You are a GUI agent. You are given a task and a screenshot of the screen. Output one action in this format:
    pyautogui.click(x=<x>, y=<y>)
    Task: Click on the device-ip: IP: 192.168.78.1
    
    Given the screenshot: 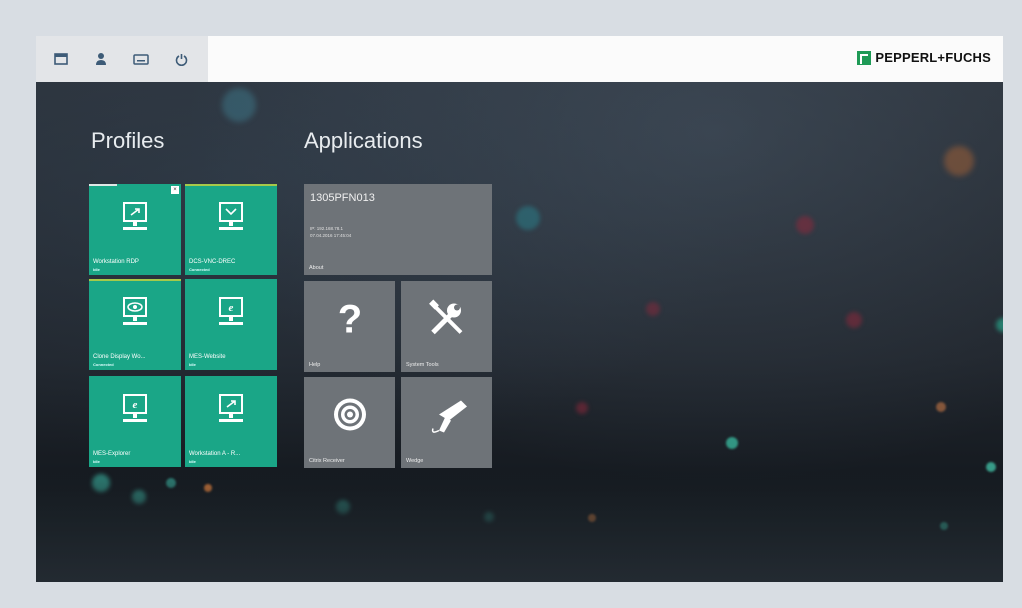 What is the action you would take?
    pyautogui.click(x=327, y=228)
    